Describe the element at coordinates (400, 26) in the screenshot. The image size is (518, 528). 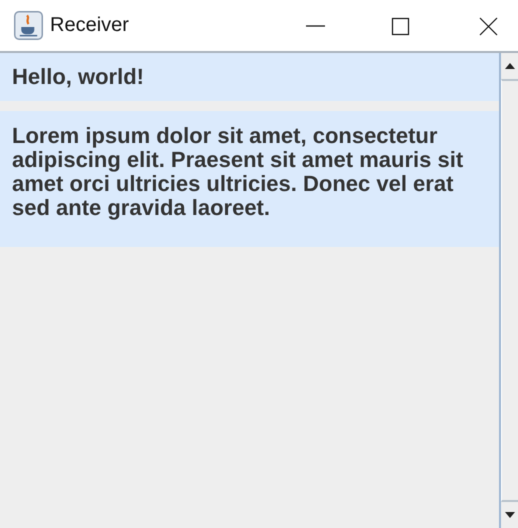
I see `maximize-icon` at that location.